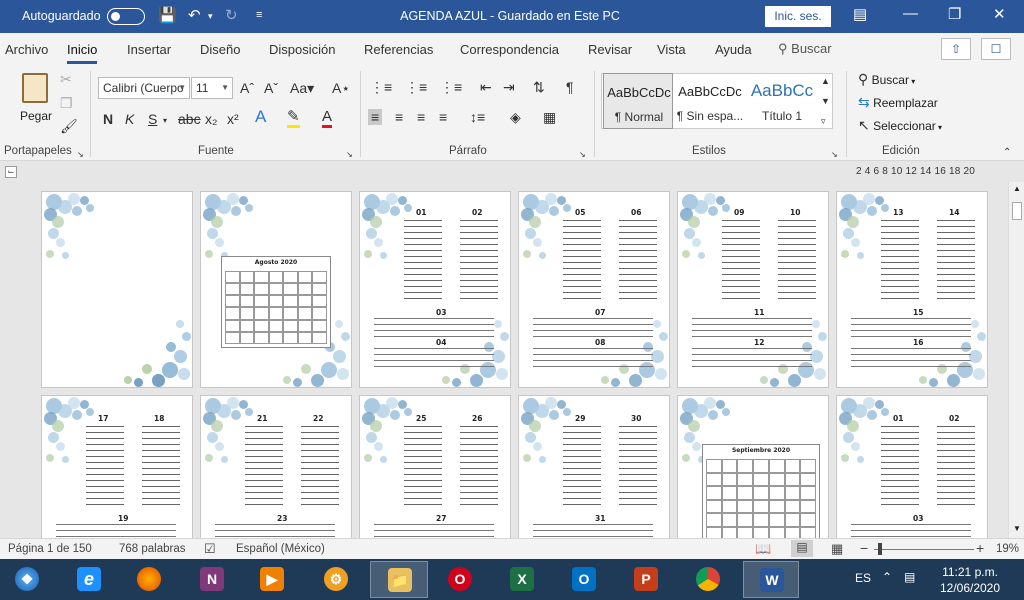 This screenshot has width=1024, height=600. I want to click on undo-dropdown-icon: ▾, so click(210, 16).